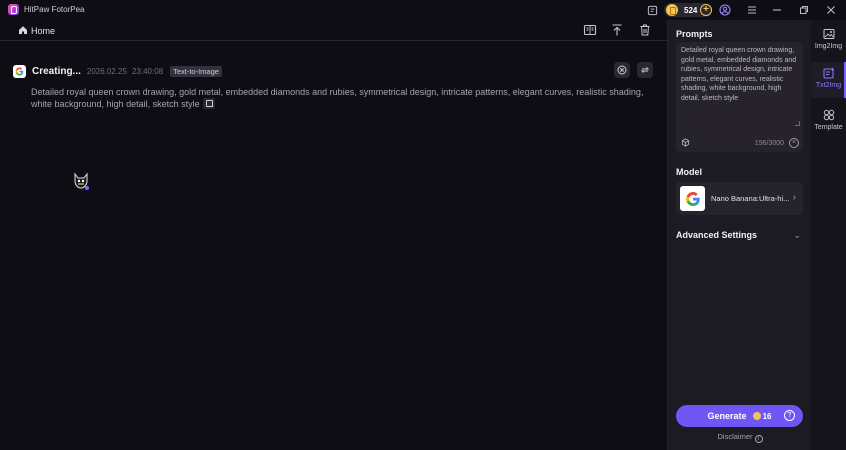  I want to click on char-count: 196/3000, so click(769, 143).